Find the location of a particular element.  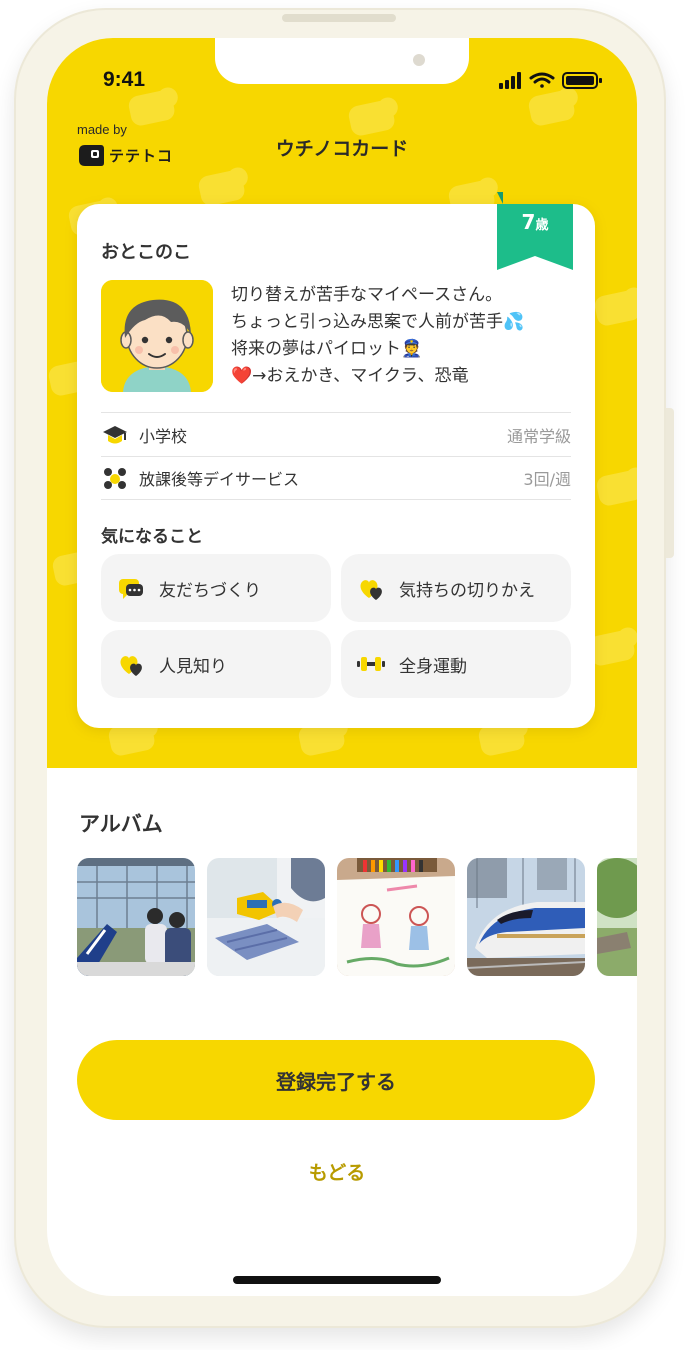

age-badge: 7歳 is located at coordinates (535, 222).